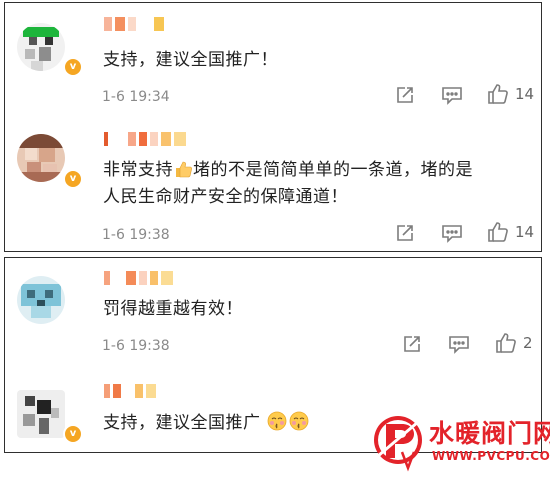 The image size is (550, 477). Describe the element at coordinates (173, 309) in the screenshot. I see `comment-text: 罚得越重越有效！` at that location.